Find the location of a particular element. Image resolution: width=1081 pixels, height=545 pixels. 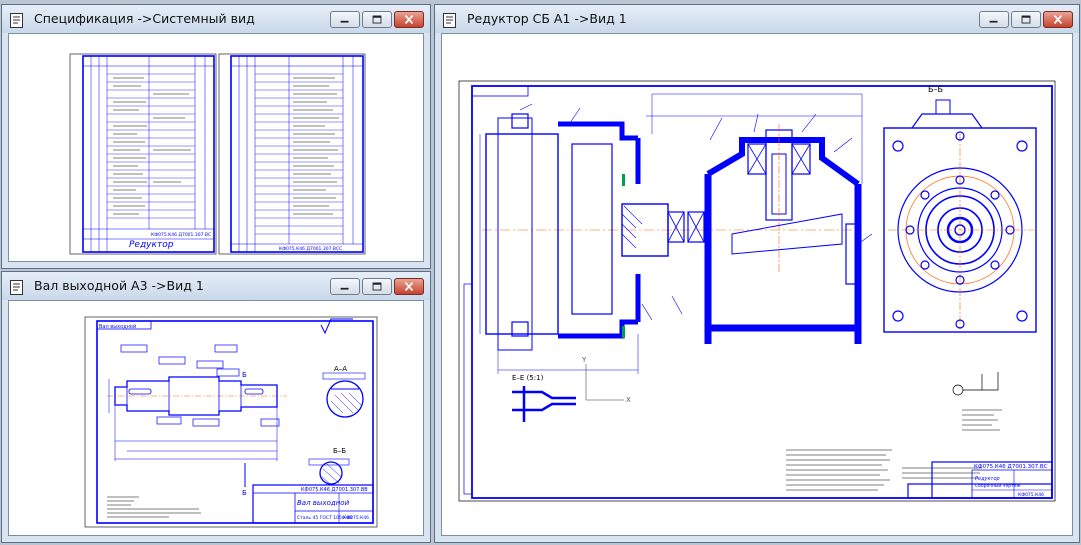

reducer-stamp-org: КФ075.К46 is located at coordinates (1031, 495).